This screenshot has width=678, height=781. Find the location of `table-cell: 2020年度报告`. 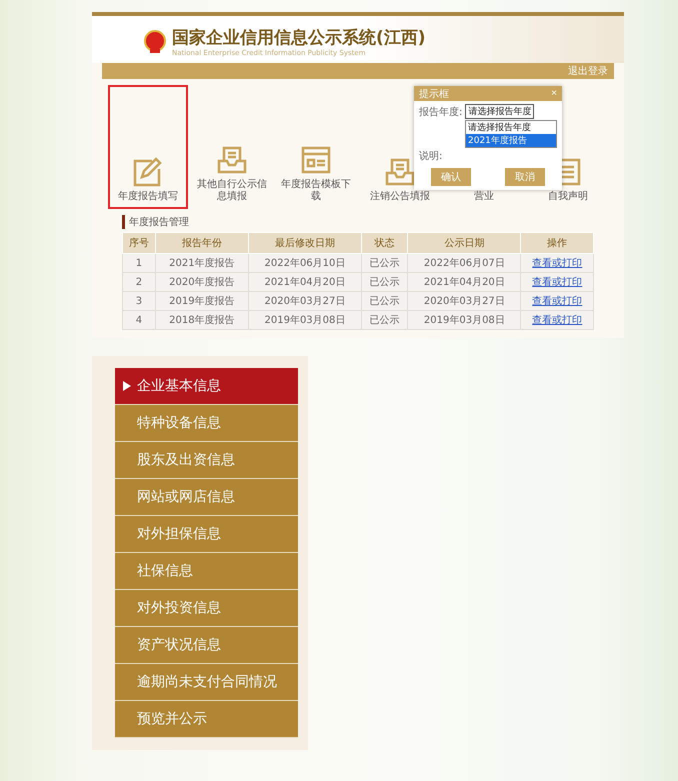

table-cell: 2020年度报告 is located at coordinates (201, 282).